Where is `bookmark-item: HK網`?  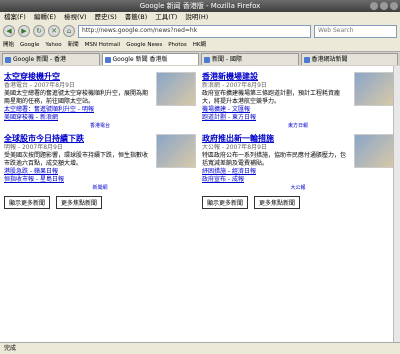
bookmark-item: HK網 is located at coordinates (199, 45).